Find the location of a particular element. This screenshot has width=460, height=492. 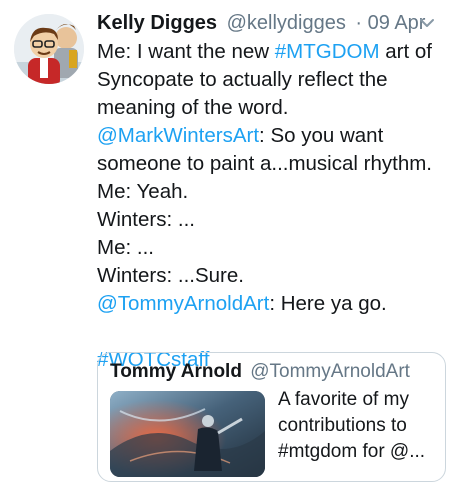

hashtag-link: #MTGDOM is located at coordinates (327, 51).